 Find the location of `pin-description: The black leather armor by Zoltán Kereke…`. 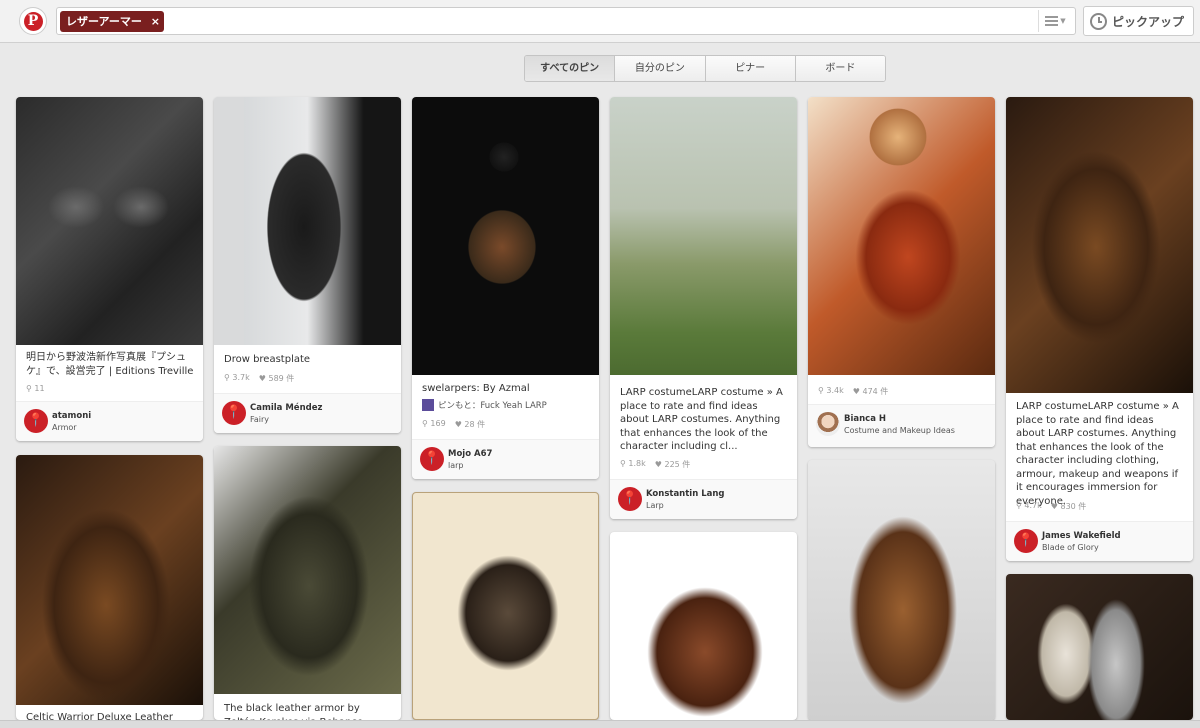

pin-description: The black leather armor by Zoltán Kereke… is located at coordinates (293, 711).